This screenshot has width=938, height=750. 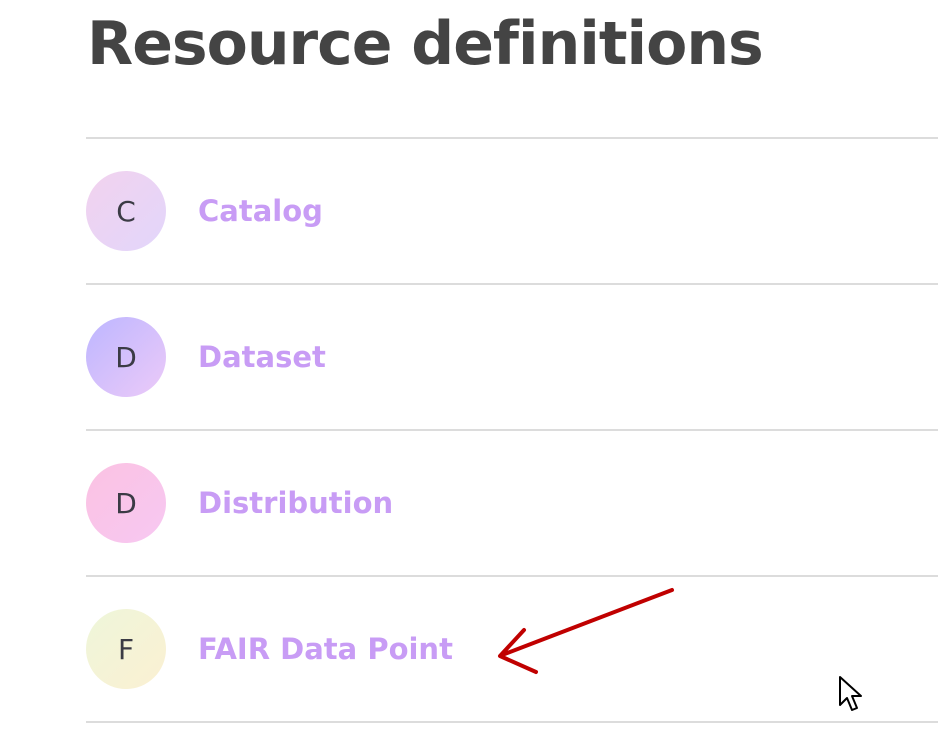 I want to click on avatar: C, so click(x=126, y=211).